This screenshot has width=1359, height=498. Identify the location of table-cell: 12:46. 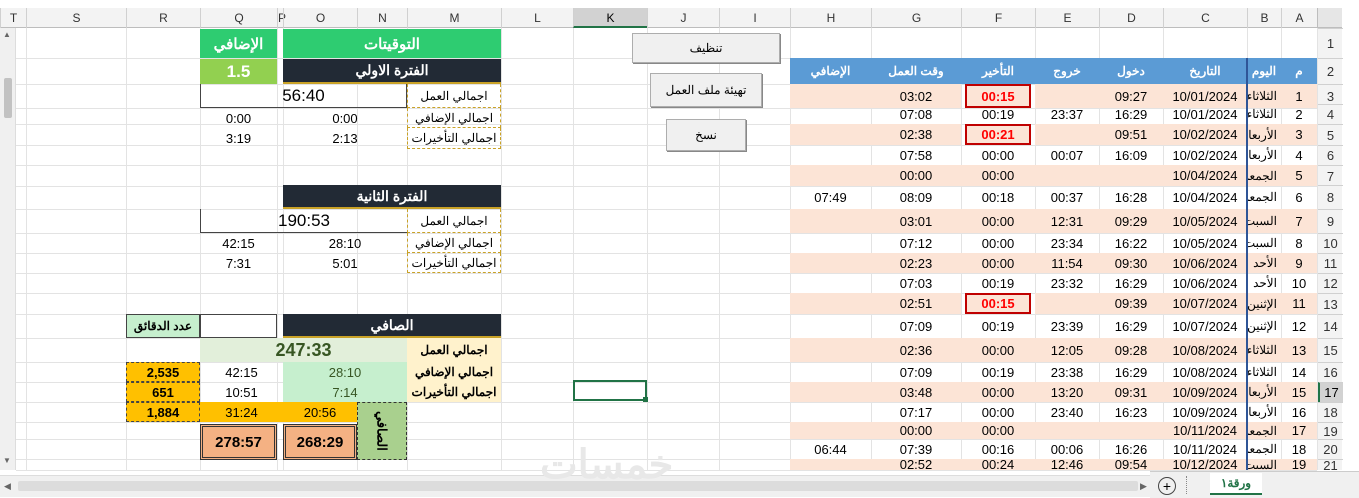
(1067, 464).